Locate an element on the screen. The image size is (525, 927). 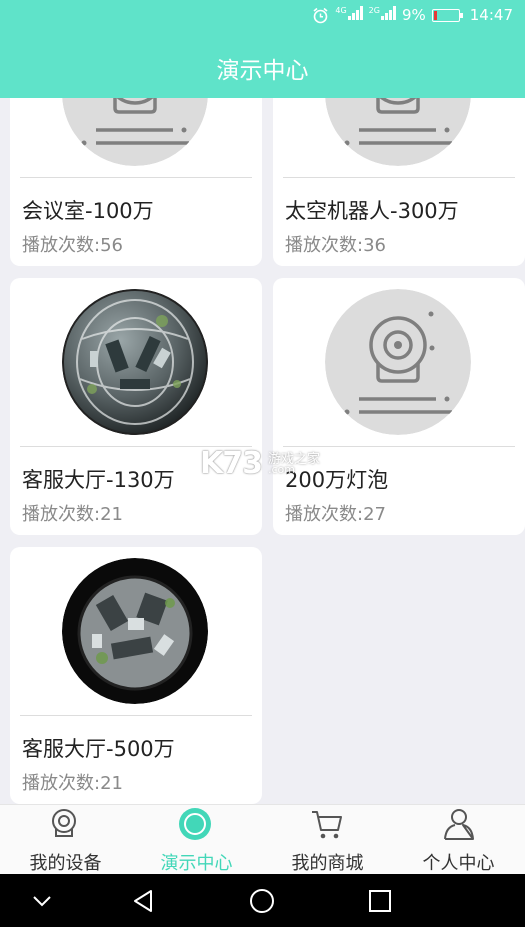
app-header: 演示中心 is located at coordinates (262, 65).